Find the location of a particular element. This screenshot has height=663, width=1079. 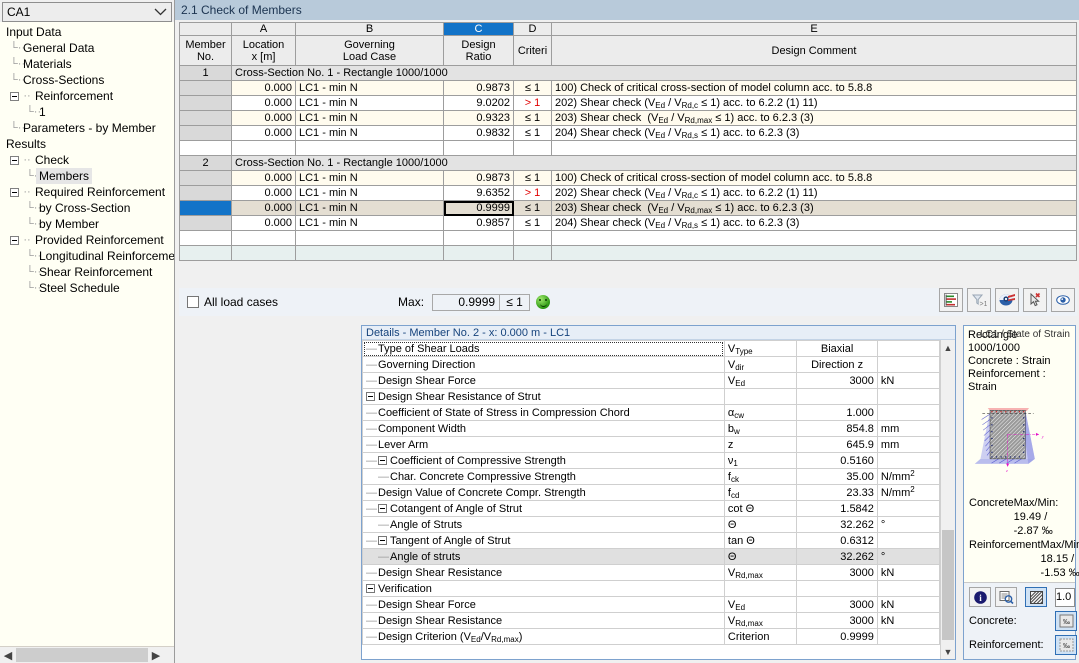

details-row: —Design Shear Force VEd 3000 kN is located at coordinates (651, 604).